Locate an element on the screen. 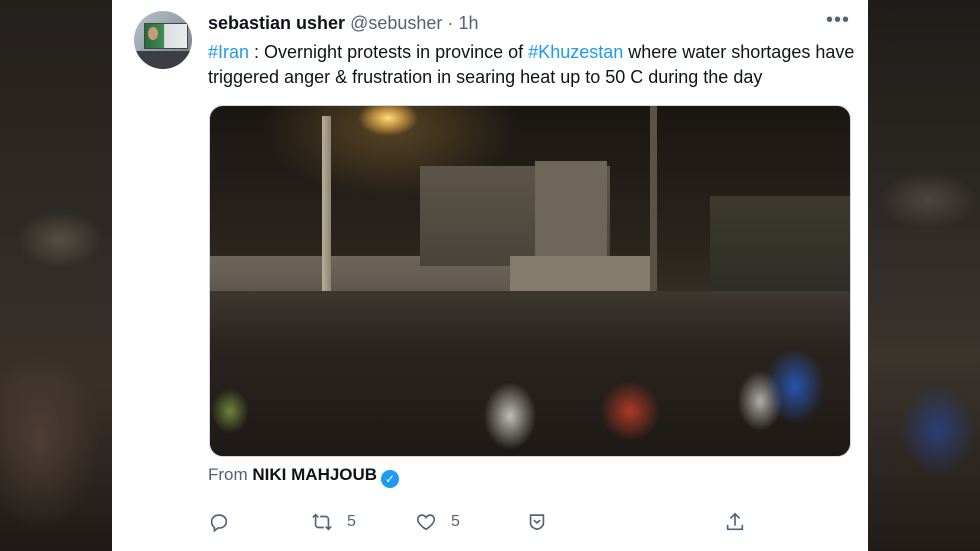  like-button: 5 is located at coordinates (437, 522).